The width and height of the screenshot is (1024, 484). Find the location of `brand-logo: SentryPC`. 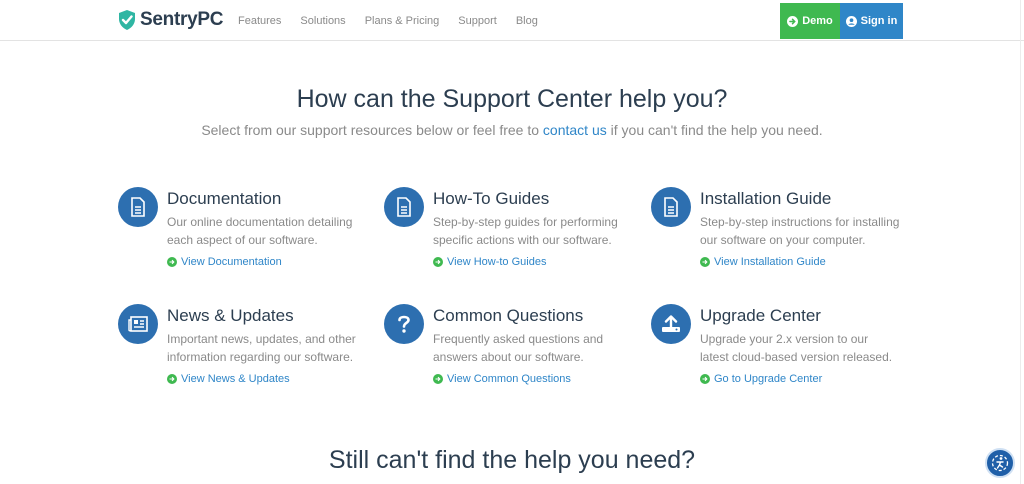

brand-logo: SentryPC is located at coordinates (170, 20).